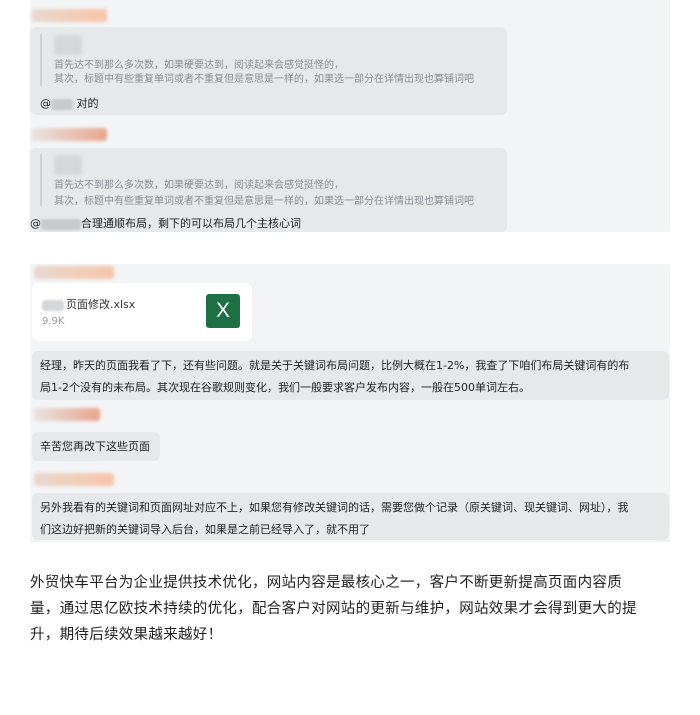 The height and width of the screenshot is (715, 700). I want to click on file-name: 页面修改.xlsx, so click(88, 304).